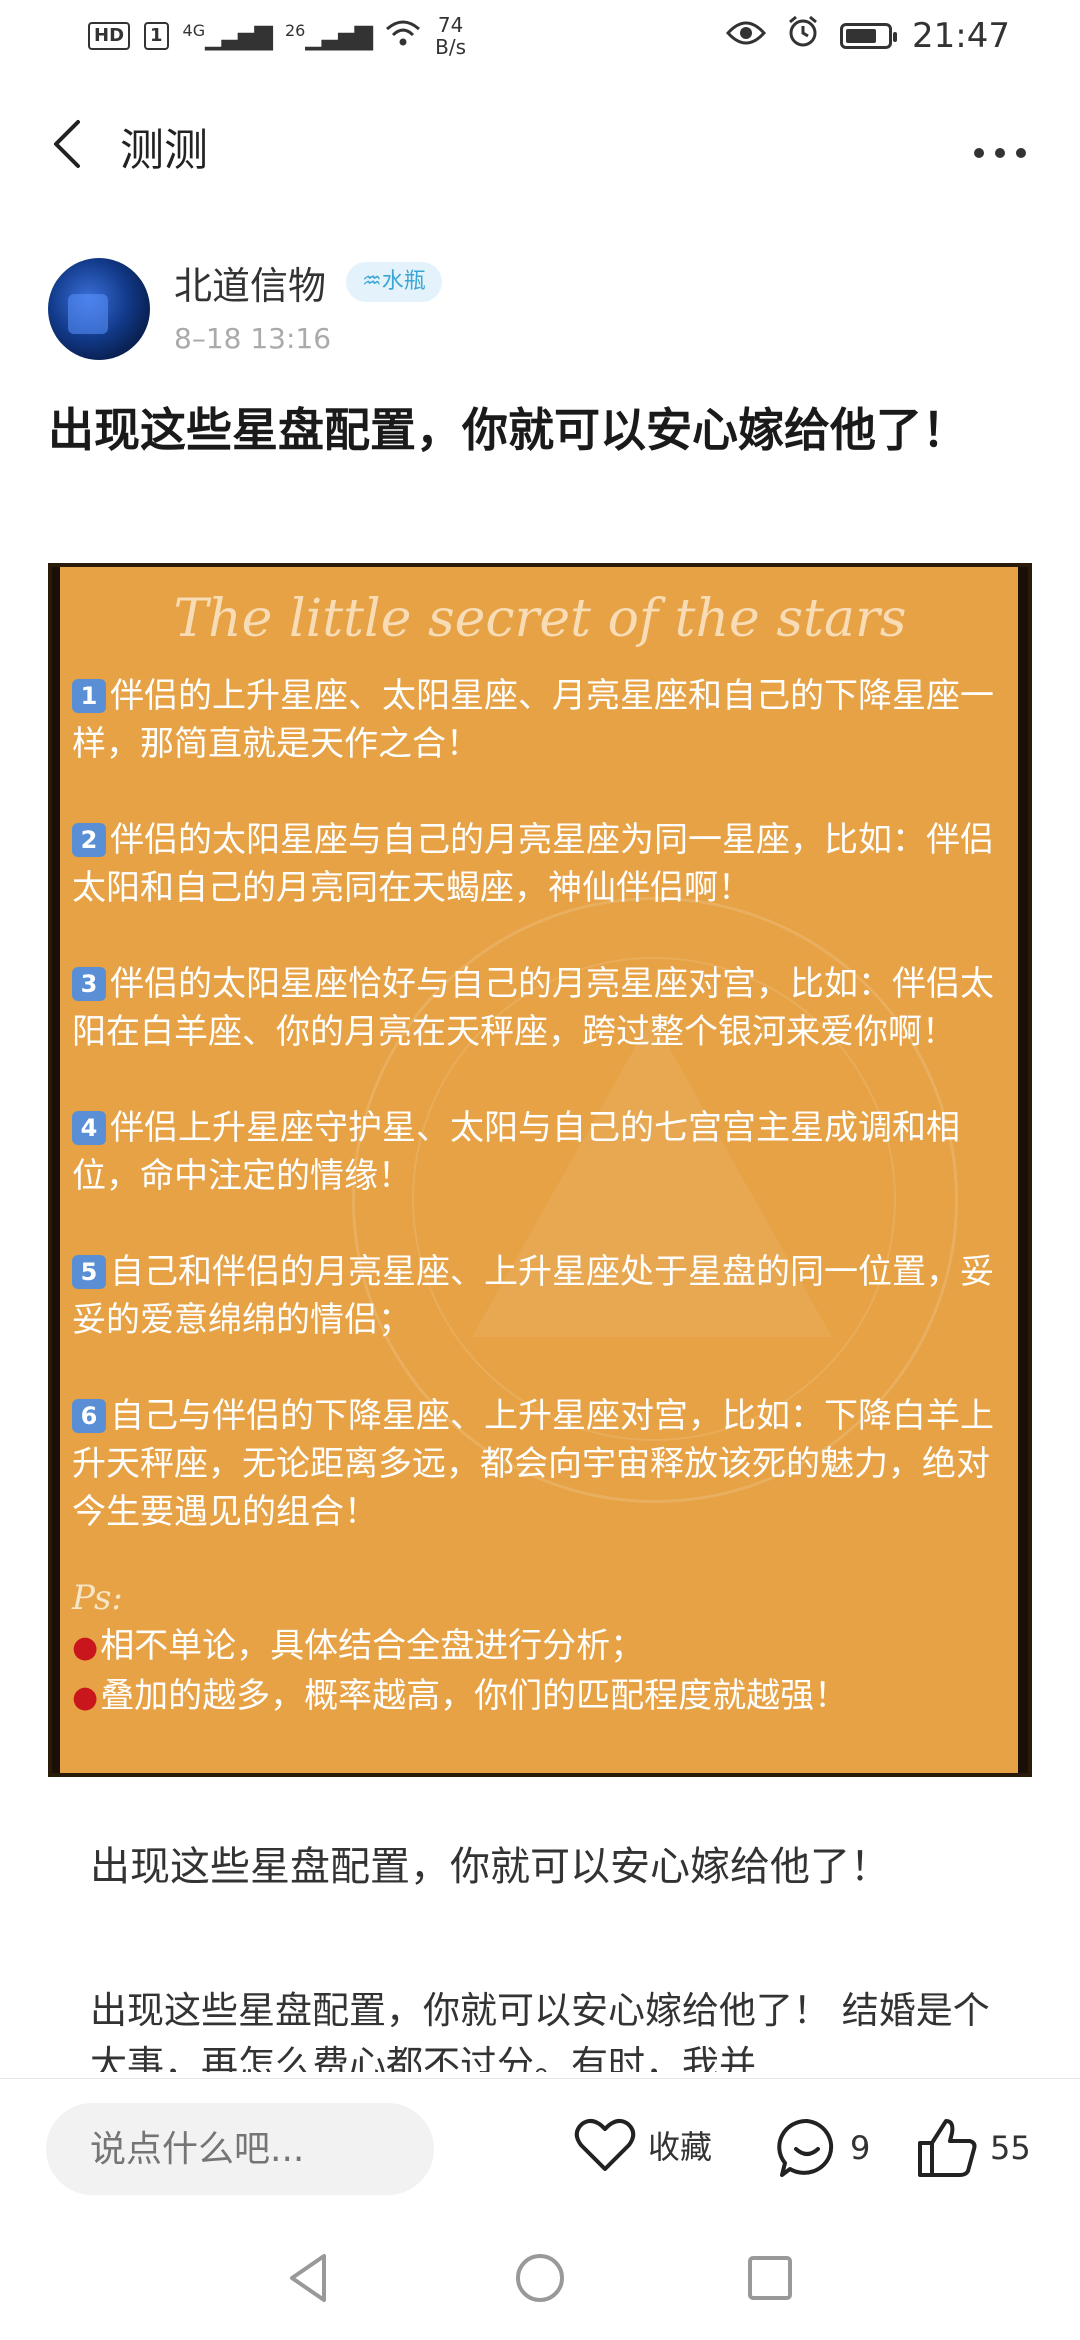  What do you see at coordinates (540, 2148) in the screenshot?
I see `bottom-action-bar: 收藏 9 55` at bounding box center [540, 2148].